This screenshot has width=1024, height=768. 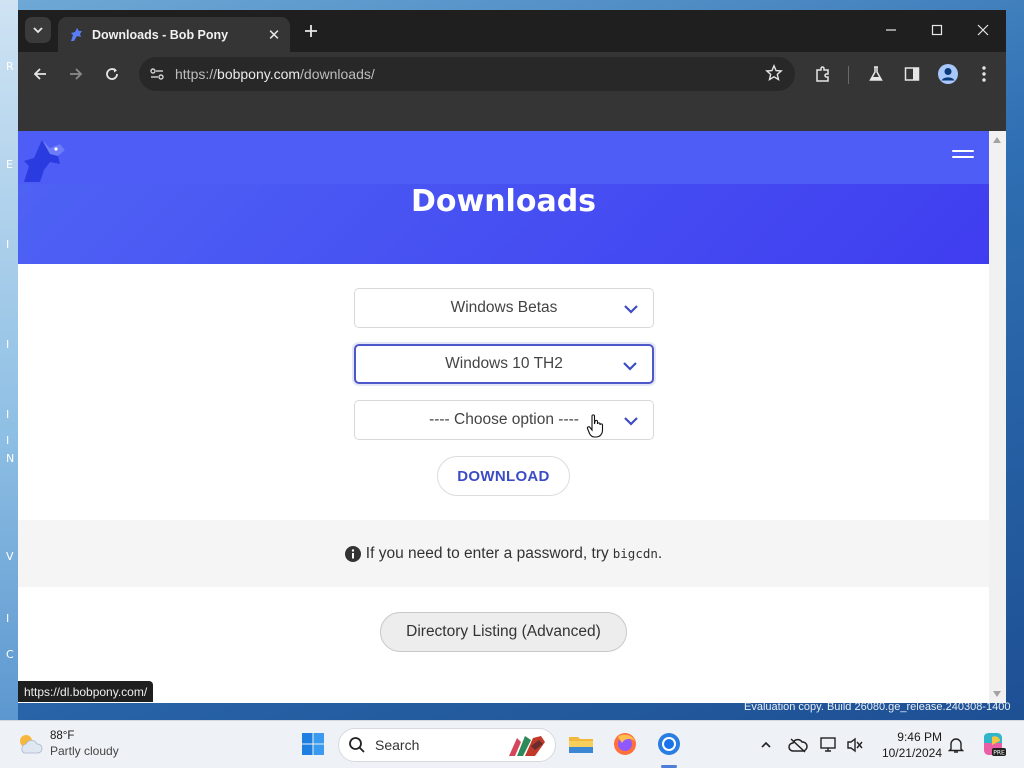 I want to click on system-clock: 9:46 PM 10/21/2024, so click(x=908, y=745).